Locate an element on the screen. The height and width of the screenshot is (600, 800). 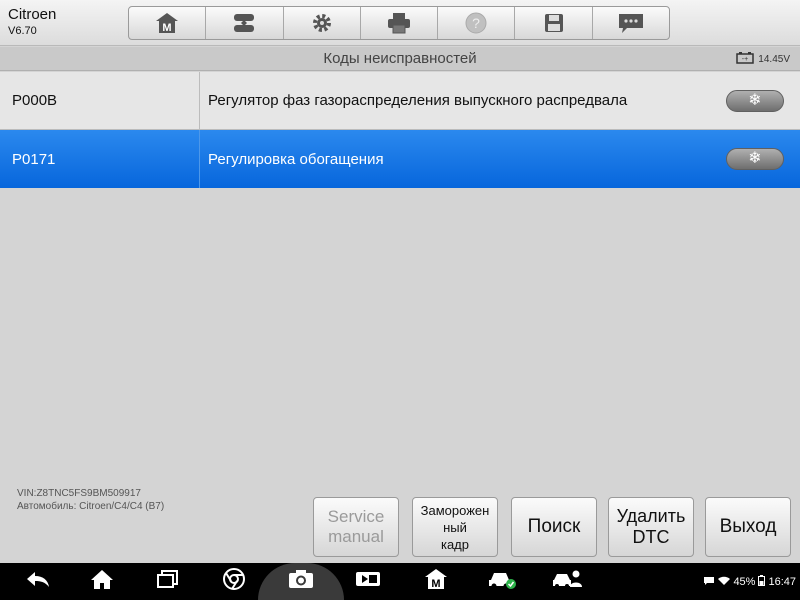
app-version: V6.70 is located at coordinates (22, 31).